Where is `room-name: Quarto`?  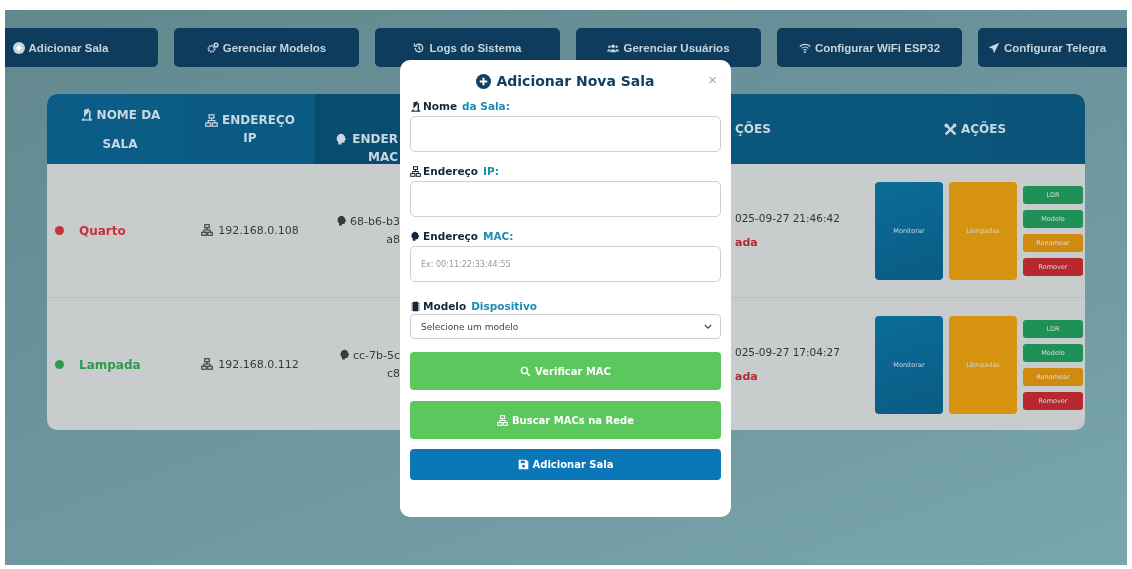
room-name: Quarto is located at coordinates (102, 230).